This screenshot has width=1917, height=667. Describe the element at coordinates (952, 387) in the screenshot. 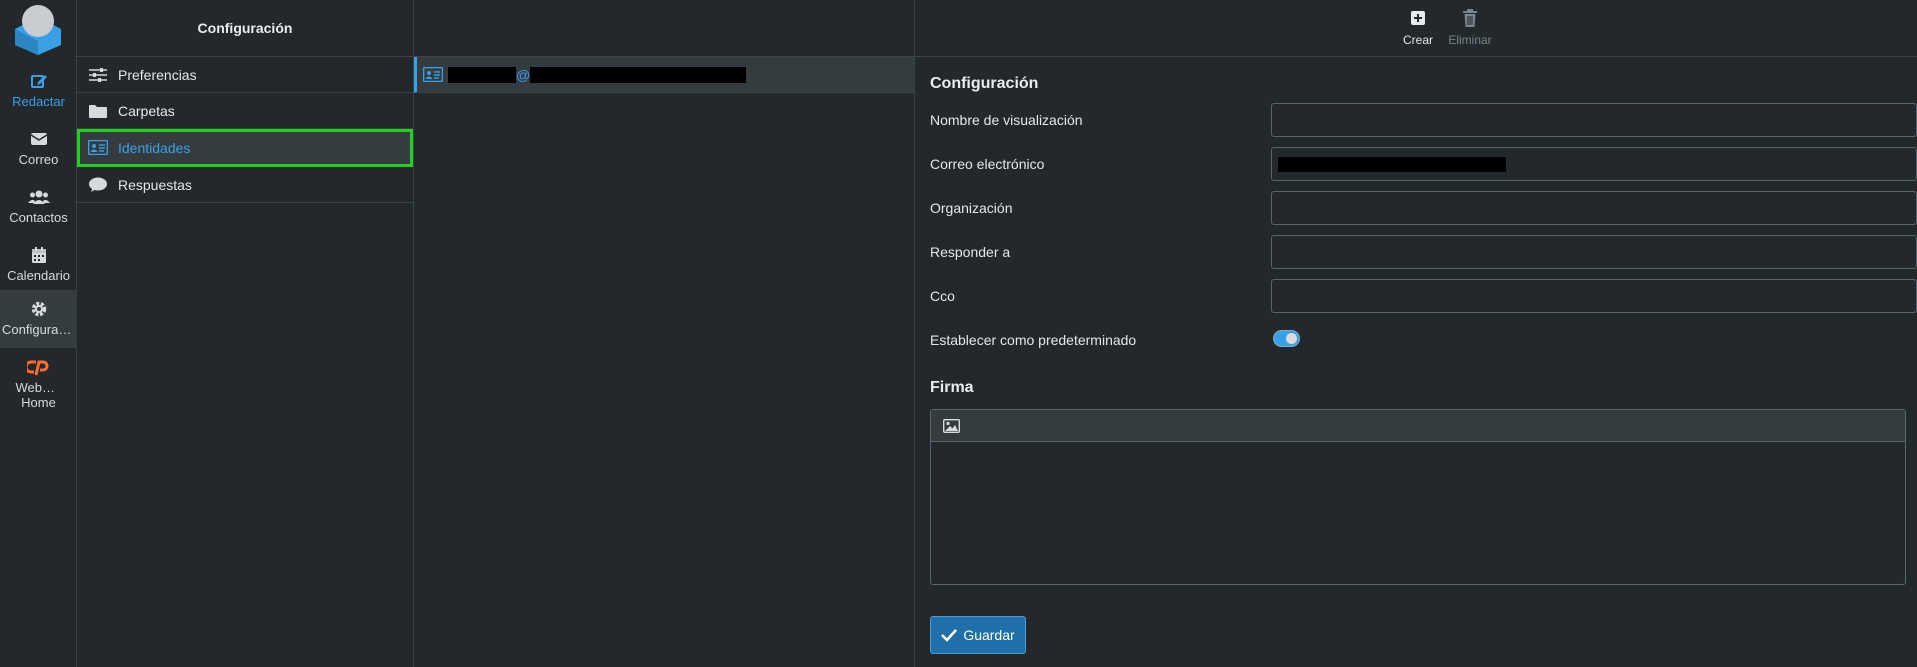

I see `signature-title: Firma` at that location.